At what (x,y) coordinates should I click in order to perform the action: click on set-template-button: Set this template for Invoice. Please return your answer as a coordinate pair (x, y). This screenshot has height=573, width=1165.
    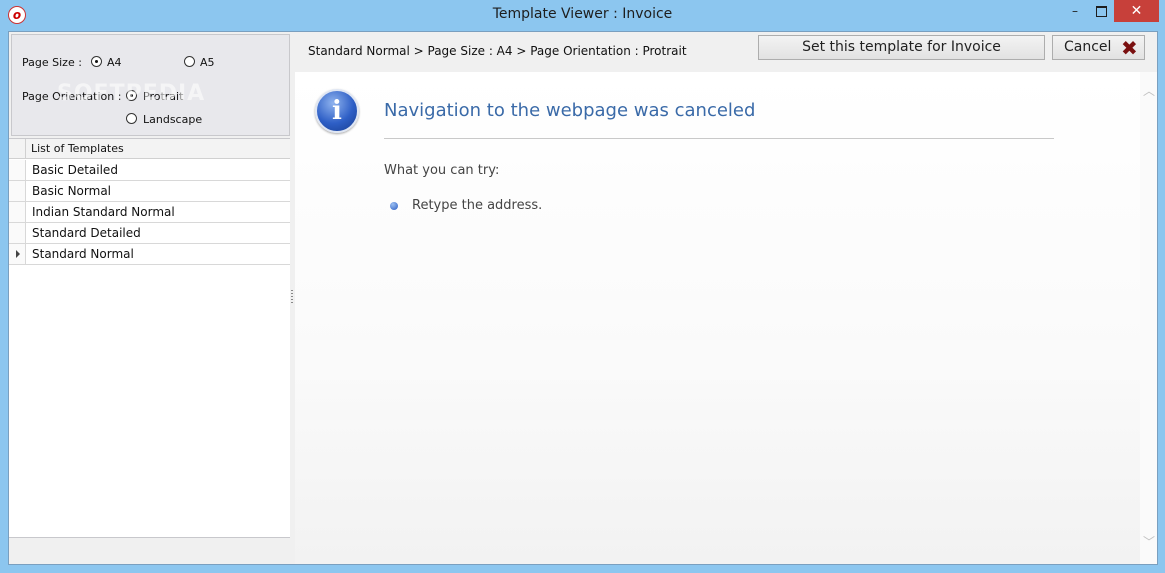
    Looking at the image, I should click on (901, 47).